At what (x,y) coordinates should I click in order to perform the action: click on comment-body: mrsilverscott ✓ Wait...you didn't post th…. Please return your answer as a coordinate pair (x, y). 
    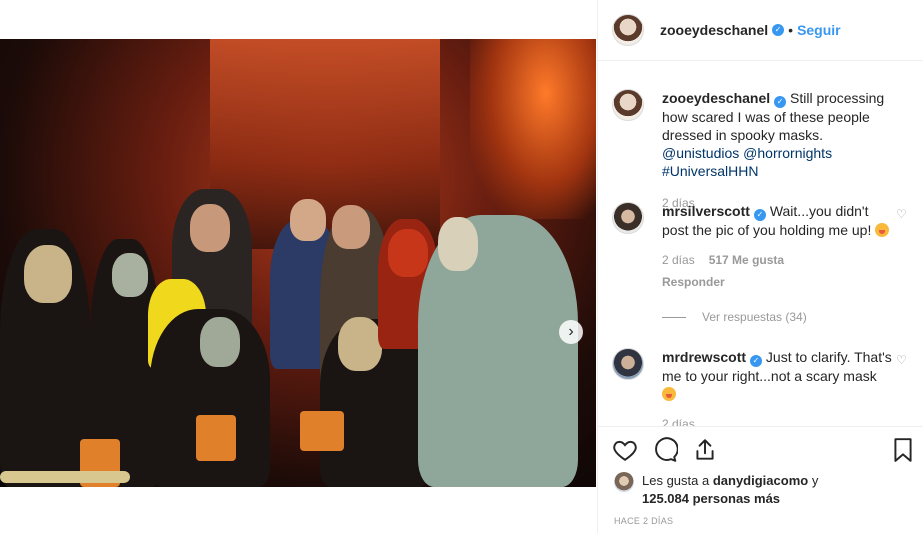
    Looking at the image, I should click on (777, 246).